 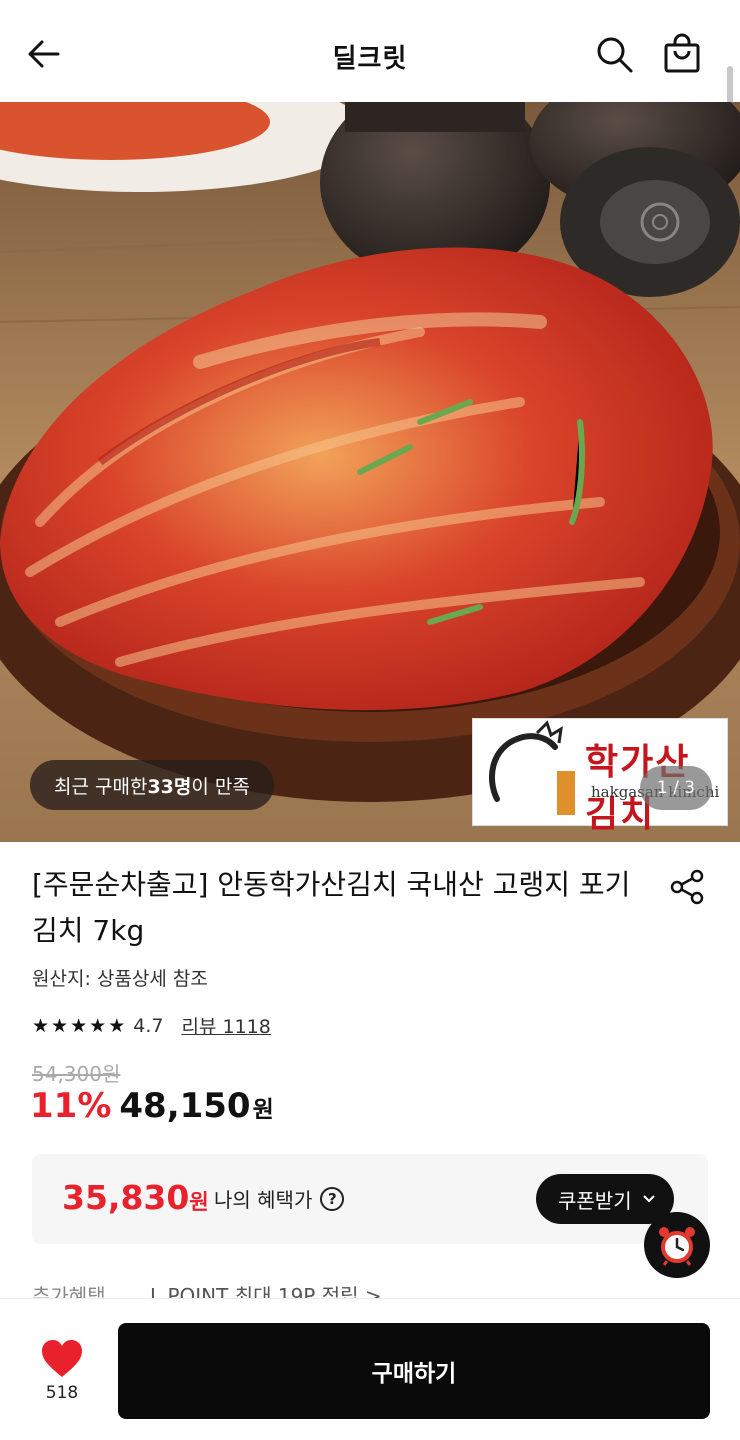 I want to click on rating-row: ★ ★ ★ ★ ★ 4.7 리뷰 1118, so click(x=151, y=1025).